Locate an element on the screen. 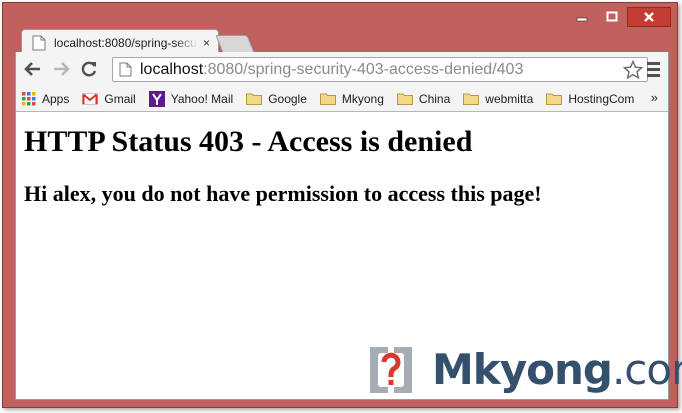  bookmark-label: Mkyong is located at coordinates (362, 98).